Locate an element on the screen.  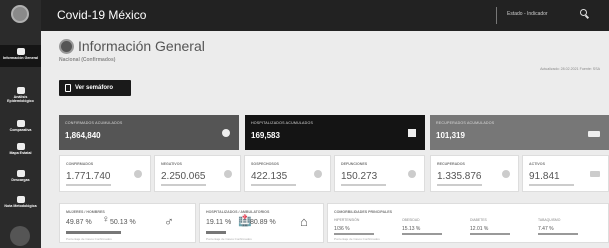
topbar: Covid-19 México Estado - Indicador is located at coordinates (325, 15).